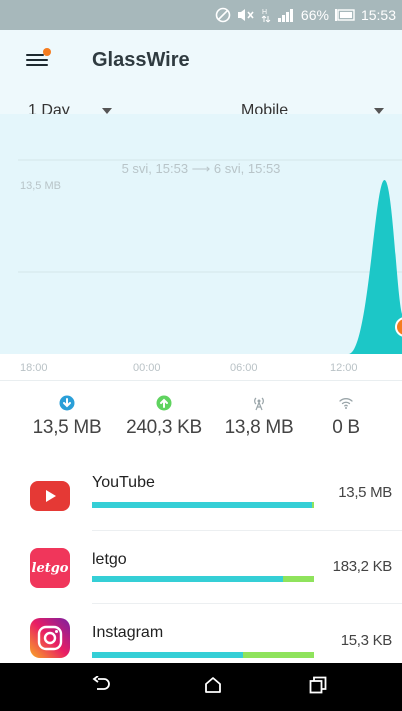 The width and height of the screenshot is (402, 711). What do you see at coordinates (147, 368) in the screenshot?
I see `x-tick-label: 00:00` at bounding box center [147, 368].